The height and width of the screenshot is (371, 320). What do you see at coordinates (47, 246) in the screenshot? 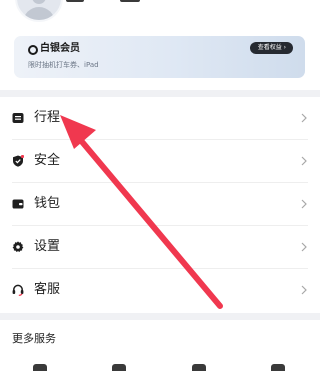
I see `menu-item-label: 设置` at bounding box center [47, 246].